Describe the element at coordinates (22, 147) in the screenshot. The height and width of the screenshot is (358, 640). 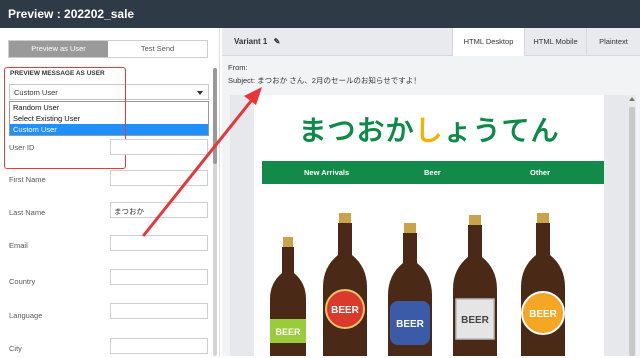
I see `field-label-user-id: User ID` at that location.